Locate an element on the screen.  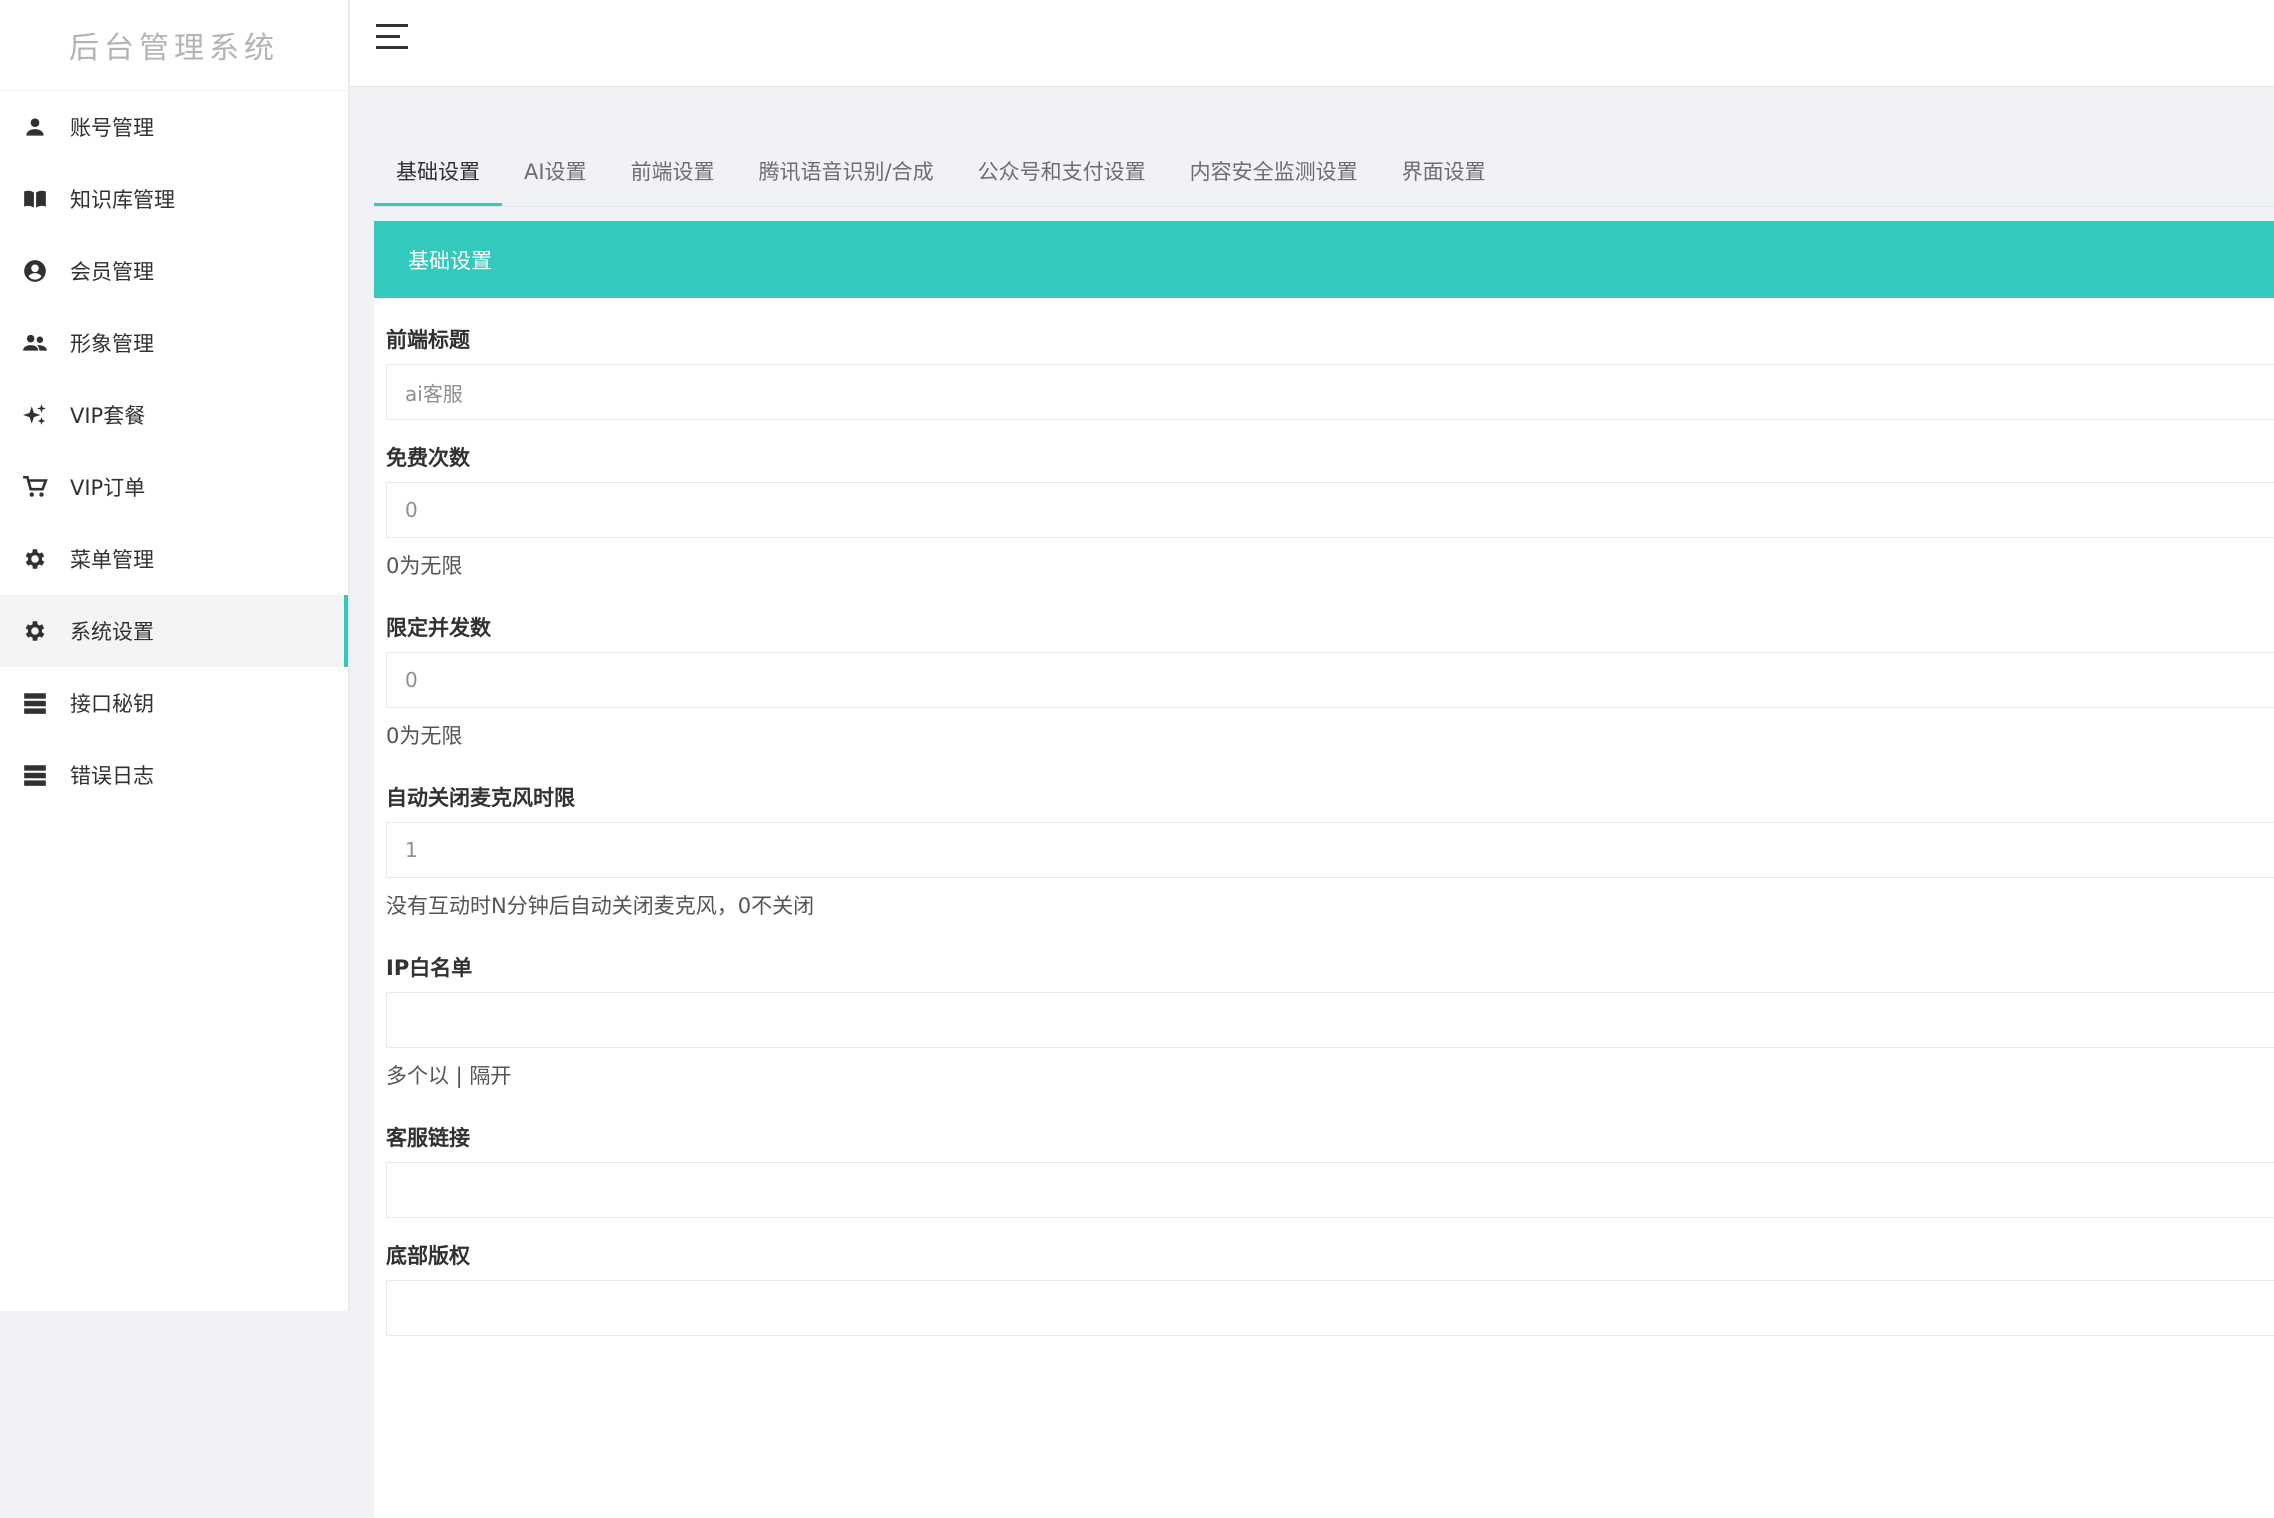
sidebar-item-menus: 菜单管理 is located at coordinates (174, 559).